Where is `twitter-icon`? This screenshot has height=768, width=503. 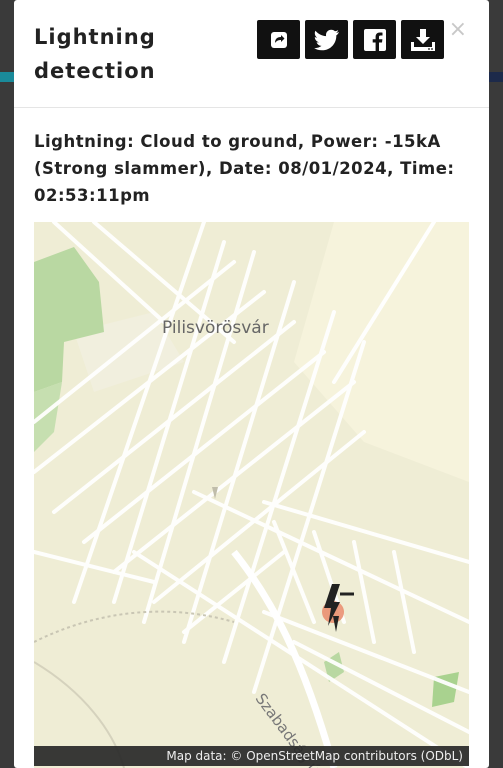
twitter-icon is located at coordinates (326, 39).